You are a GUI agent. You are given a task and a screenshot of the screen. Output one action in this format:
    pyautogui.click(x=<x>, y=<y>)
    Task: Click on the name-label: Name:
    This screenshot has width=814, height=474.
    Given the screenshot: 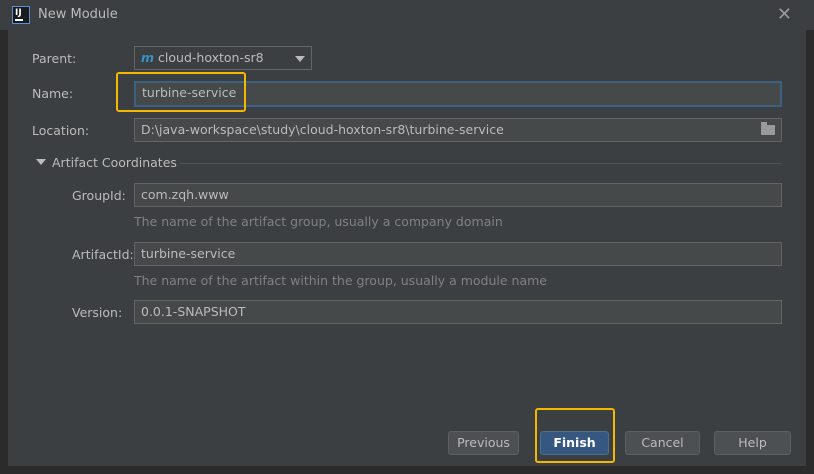 What is the action you would take?
    pyautogui.click(x=53, y=93)
    